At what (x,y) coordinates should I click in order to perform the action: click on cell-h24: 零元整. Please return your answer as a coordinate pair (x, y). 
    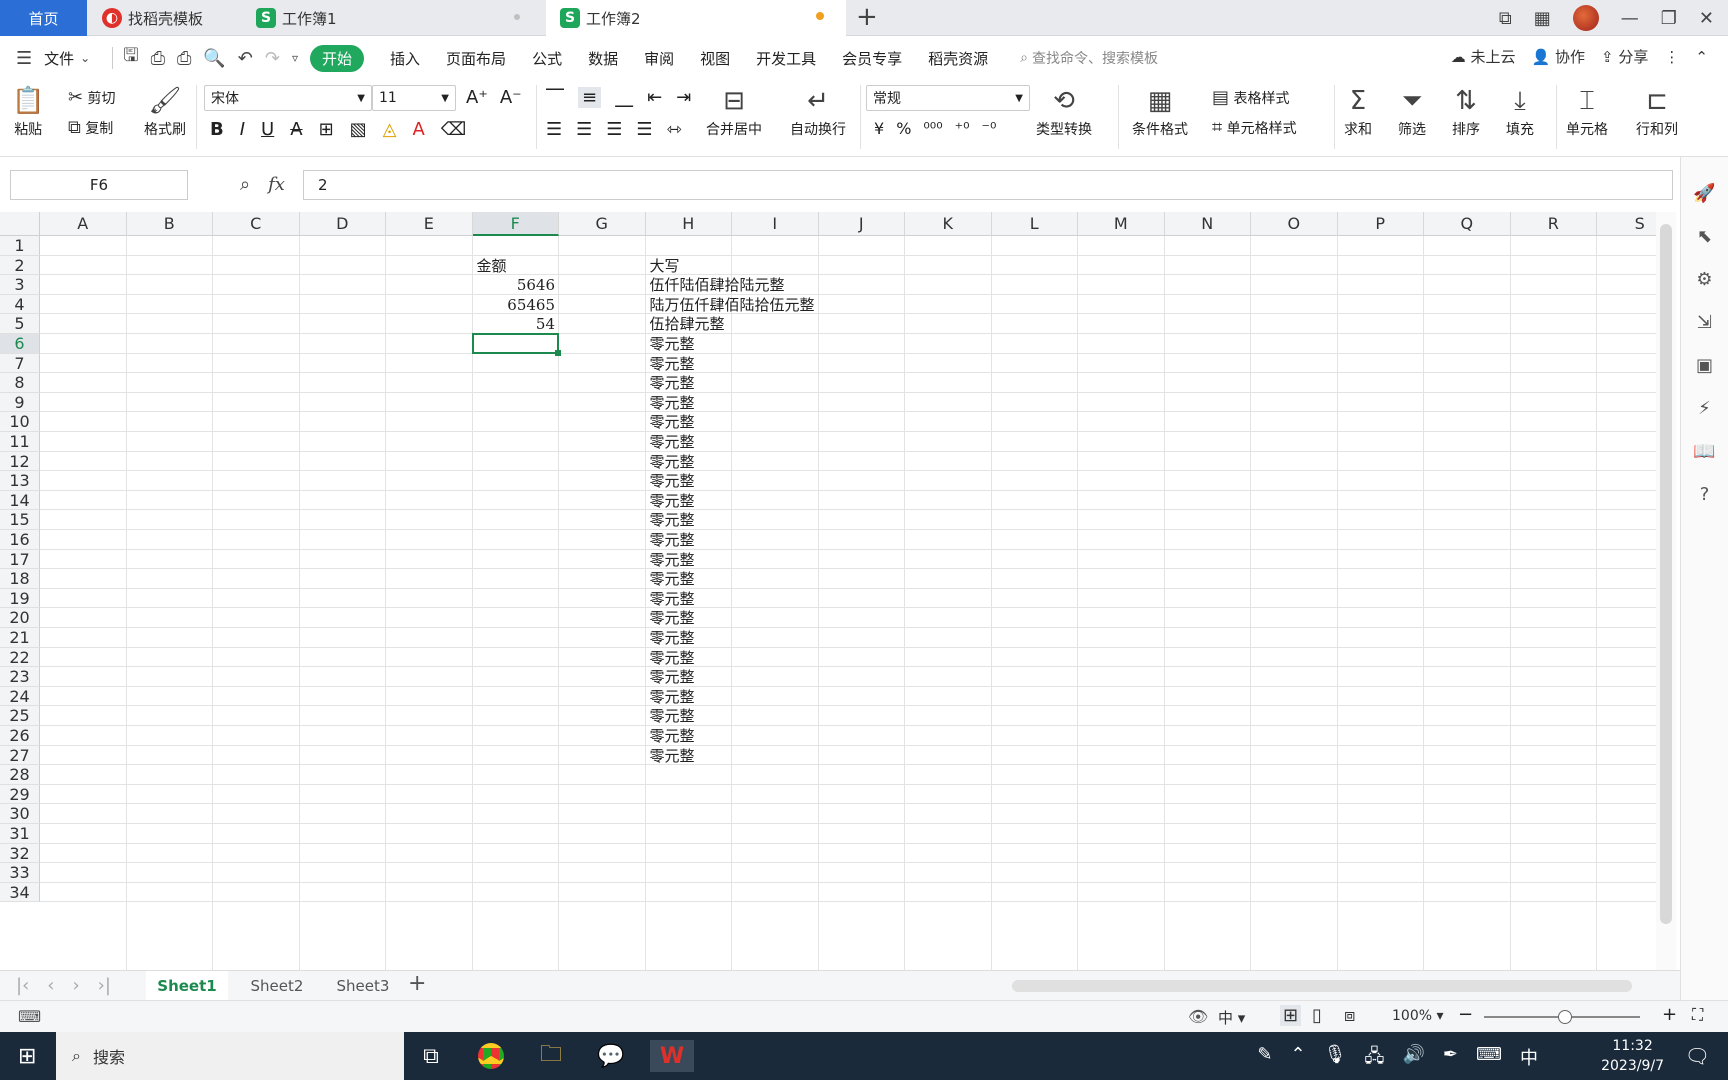
    Looking at the image, I should click on (672, 697).